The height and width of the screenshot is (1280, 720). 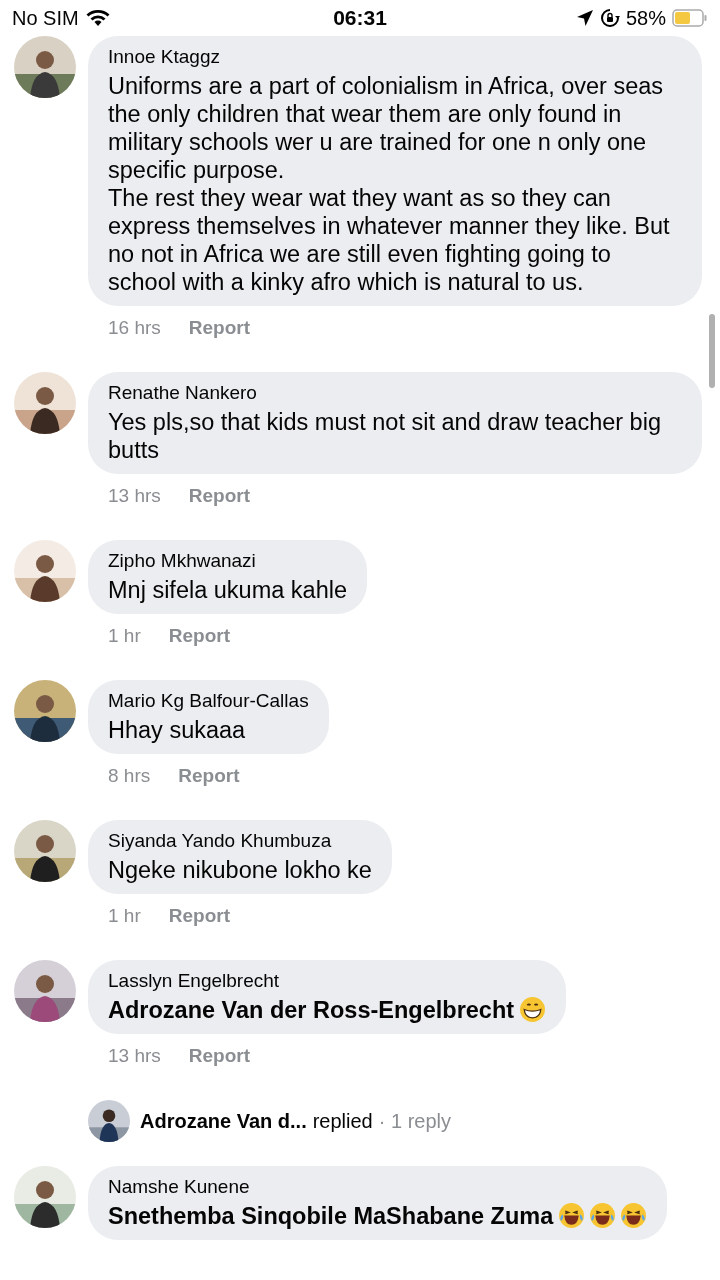 I want to click on commenter-name: Mario Kg Balfour-Callas, so click(x=208, y=701).